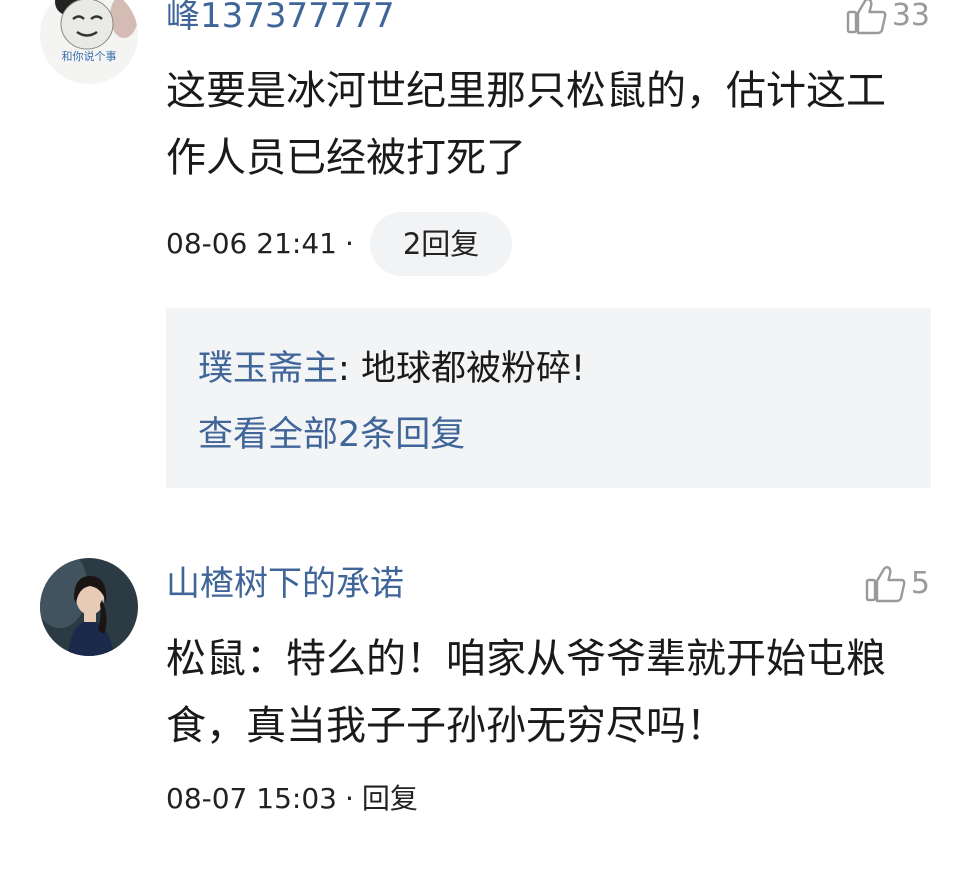 The image size is (960, 888). I want to click on like-count: 5, so click(920, 583).